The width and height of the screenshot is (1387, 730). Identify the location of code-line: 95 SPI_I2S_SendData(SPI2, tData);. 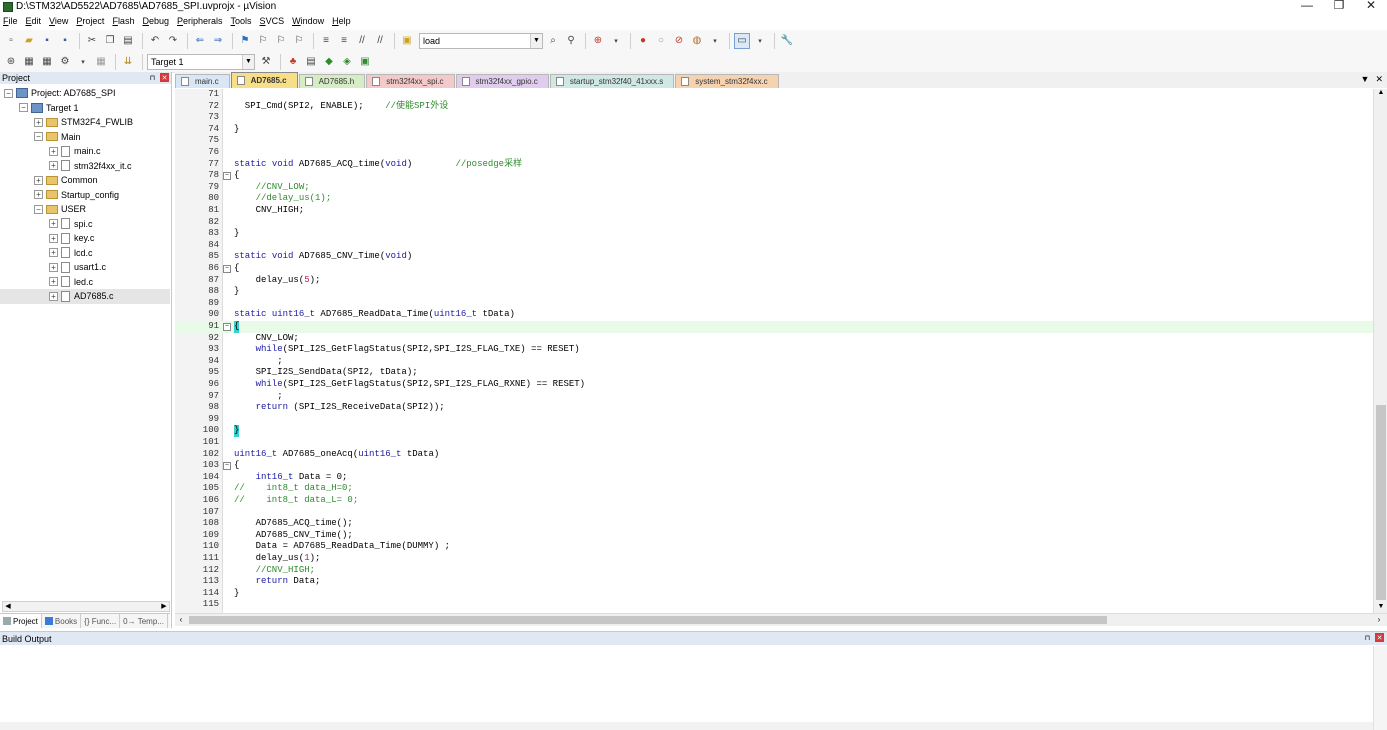
(774, 373).